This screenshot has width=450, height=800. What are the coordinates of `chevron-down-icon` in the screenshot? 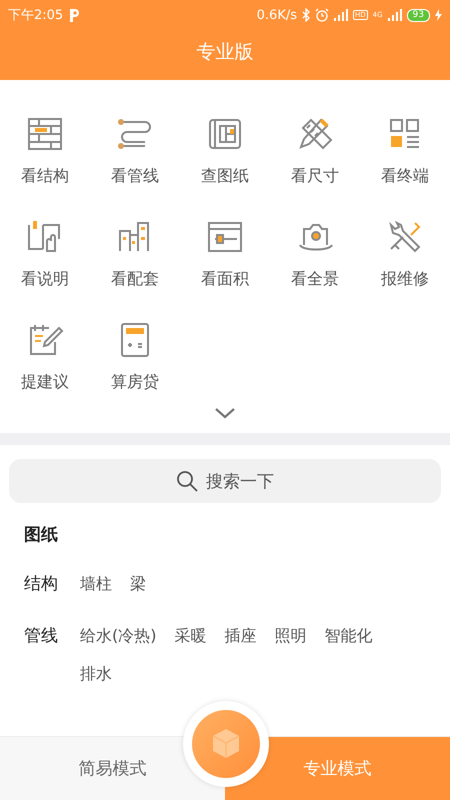 It's located at (225, 413).